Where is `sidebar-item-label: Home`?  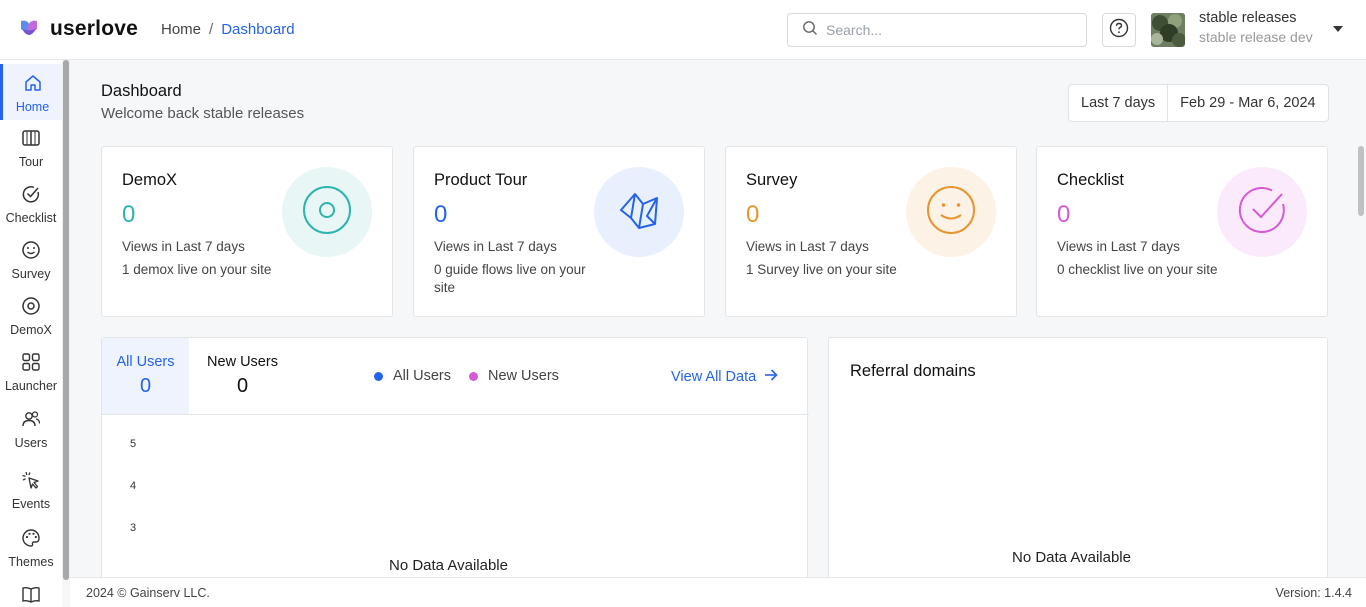
sidebar-item-label: Home is located at coordinates (32, 107).